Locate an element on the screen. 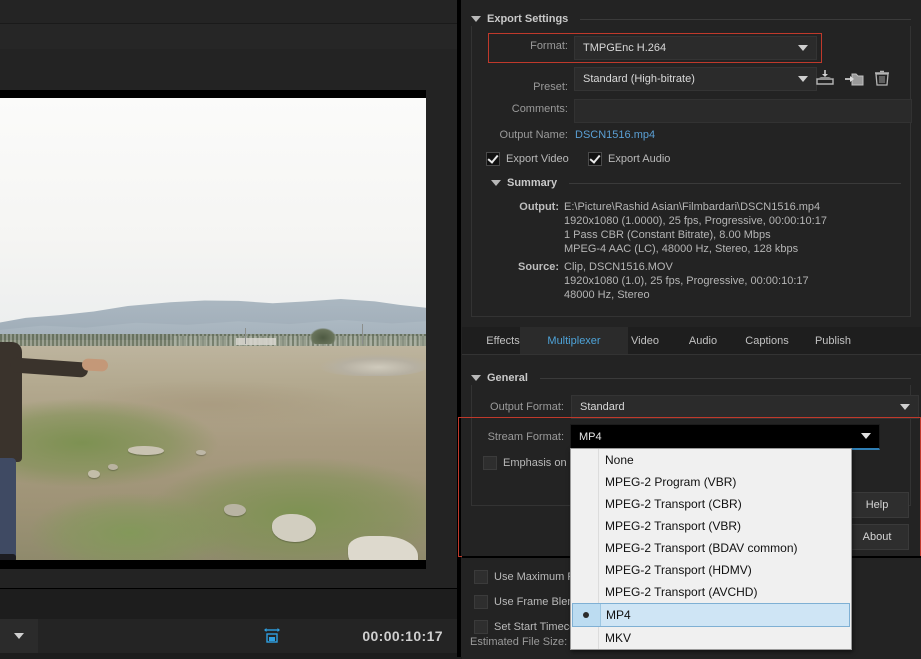 This screenshot has height=659, width=921. output-name-link: DSCN1516.mp4 is located at coordinates (615, 135).